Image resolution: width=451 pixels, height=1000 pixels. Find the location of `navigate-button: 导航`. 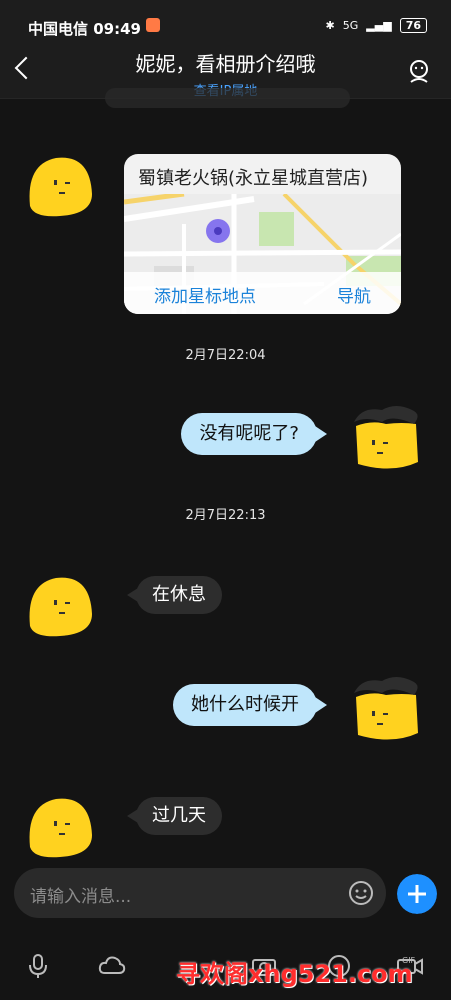

navigate-button: 导航 is located at coordinates (354, 294).